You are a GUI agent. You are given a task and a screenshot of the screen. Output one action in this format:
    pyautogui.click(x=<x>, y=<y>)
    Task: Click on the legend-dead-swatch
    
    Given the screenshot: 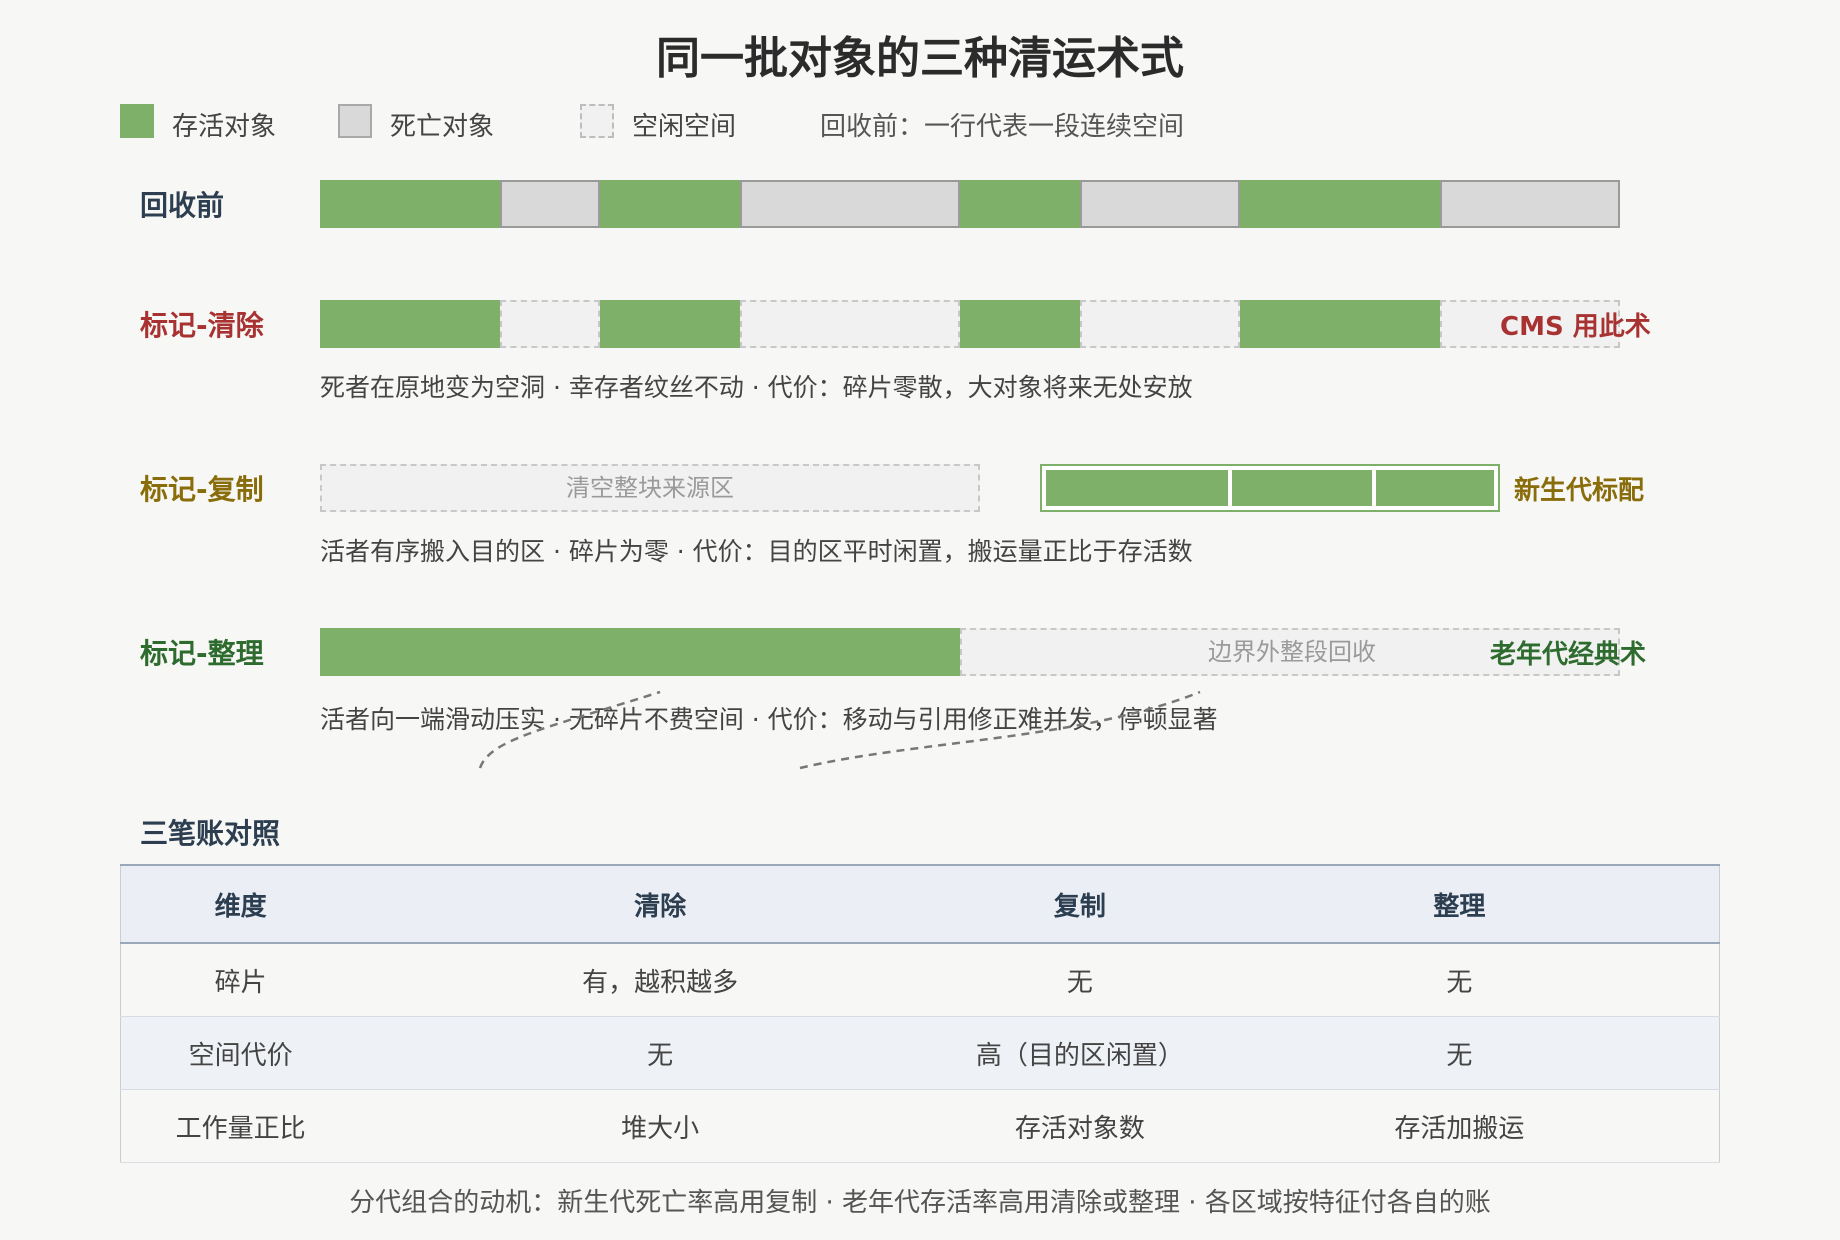 What is the action you would take?
    pyautogui.click(x=355, y=121)
    